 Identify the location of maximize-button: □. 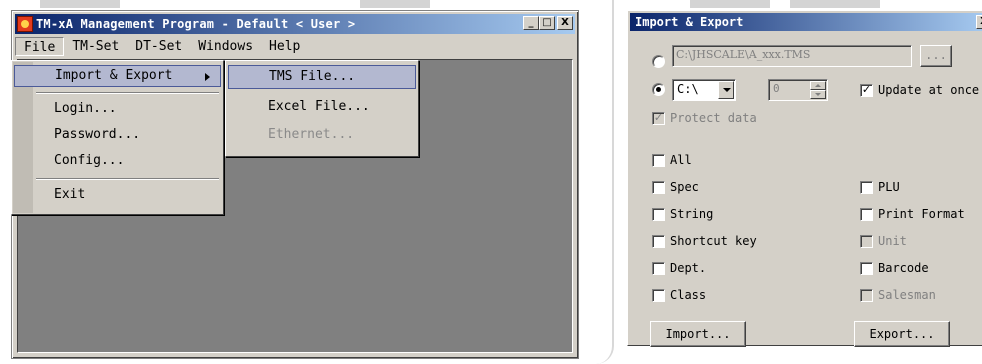
(547, 23).